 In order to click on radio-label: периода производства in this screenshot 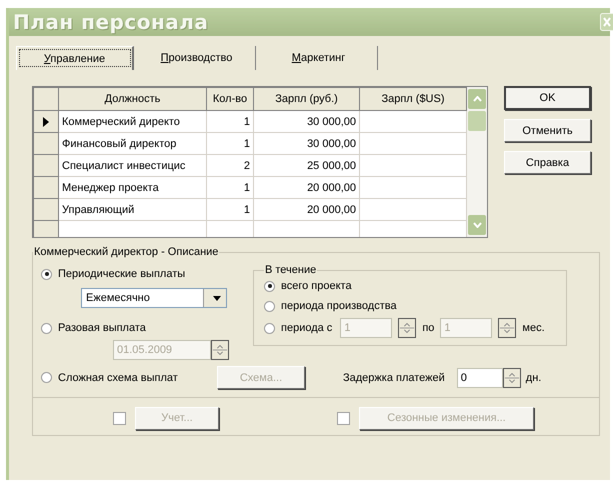, I will do `click(339, 306)`.